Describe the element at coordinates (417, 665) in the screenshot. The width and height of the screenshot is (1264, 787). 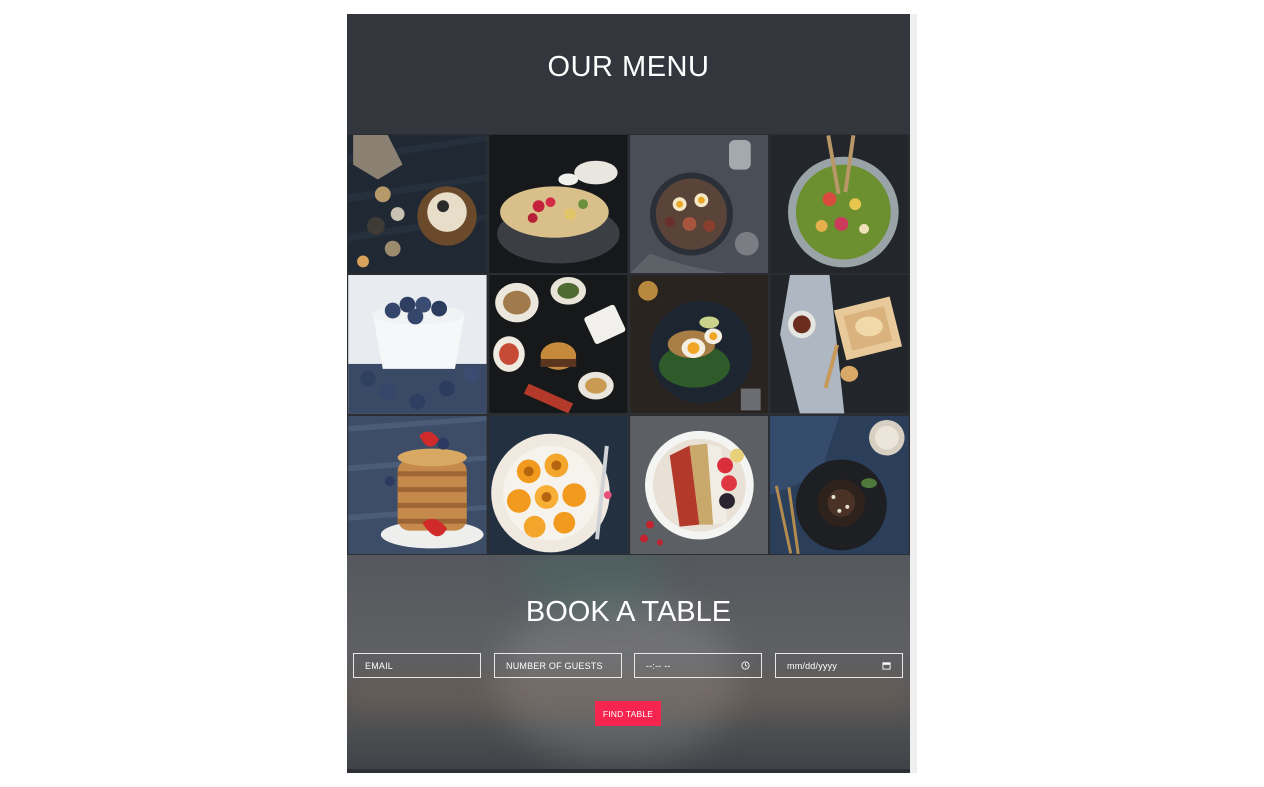
I see `email-field: EMAIL` at that location.